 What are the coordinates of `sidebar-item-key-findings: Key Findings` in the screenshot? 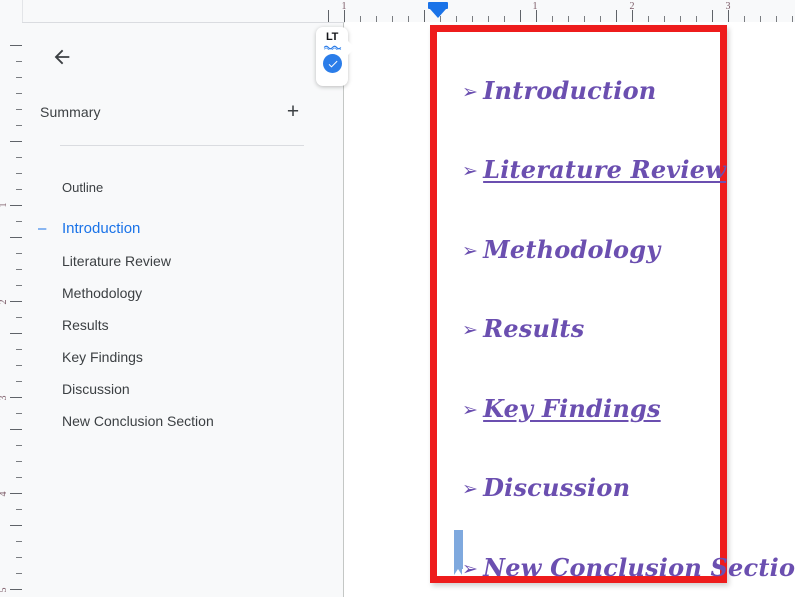 It's located at (196, 357).